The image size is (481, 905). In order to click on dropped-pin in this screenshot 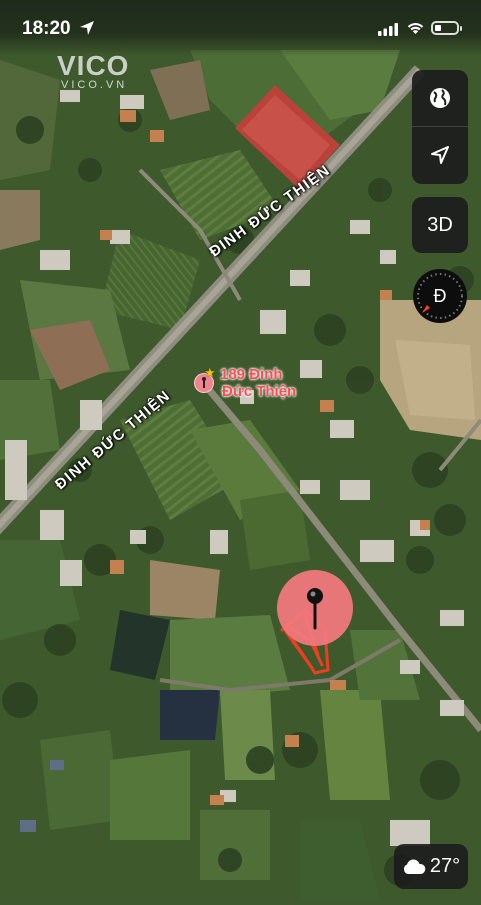, I will do `click(315, 608)`.